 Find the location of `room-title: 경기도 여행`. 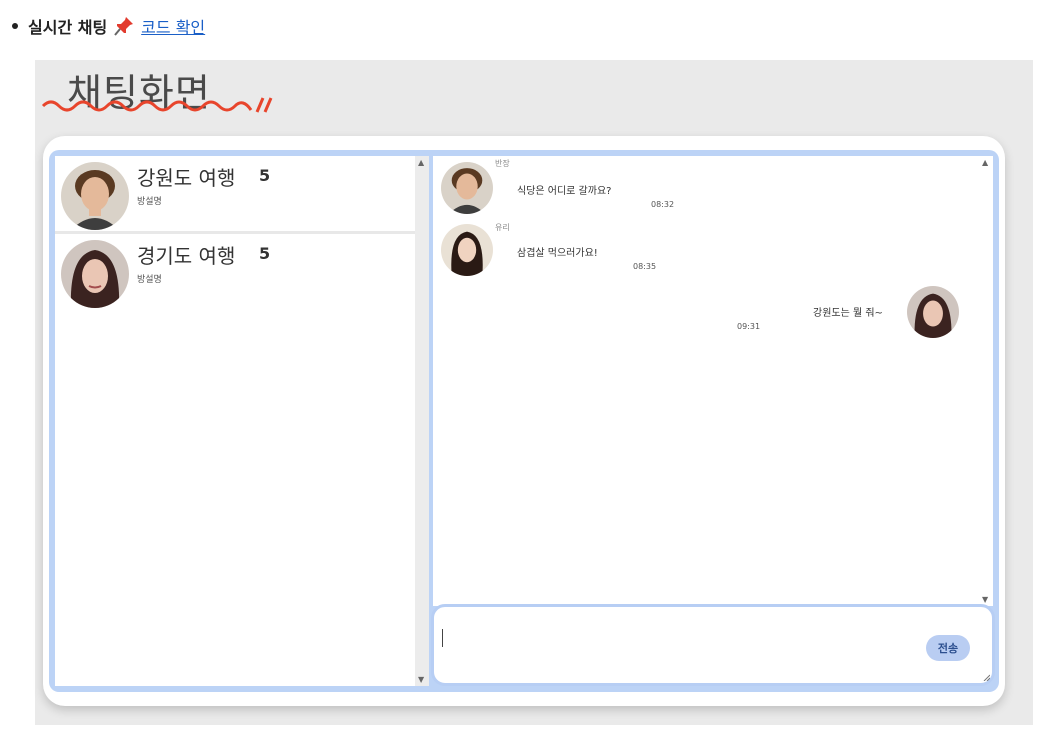

room-title: 경기도 여행 is located at coordinates (186, 256).